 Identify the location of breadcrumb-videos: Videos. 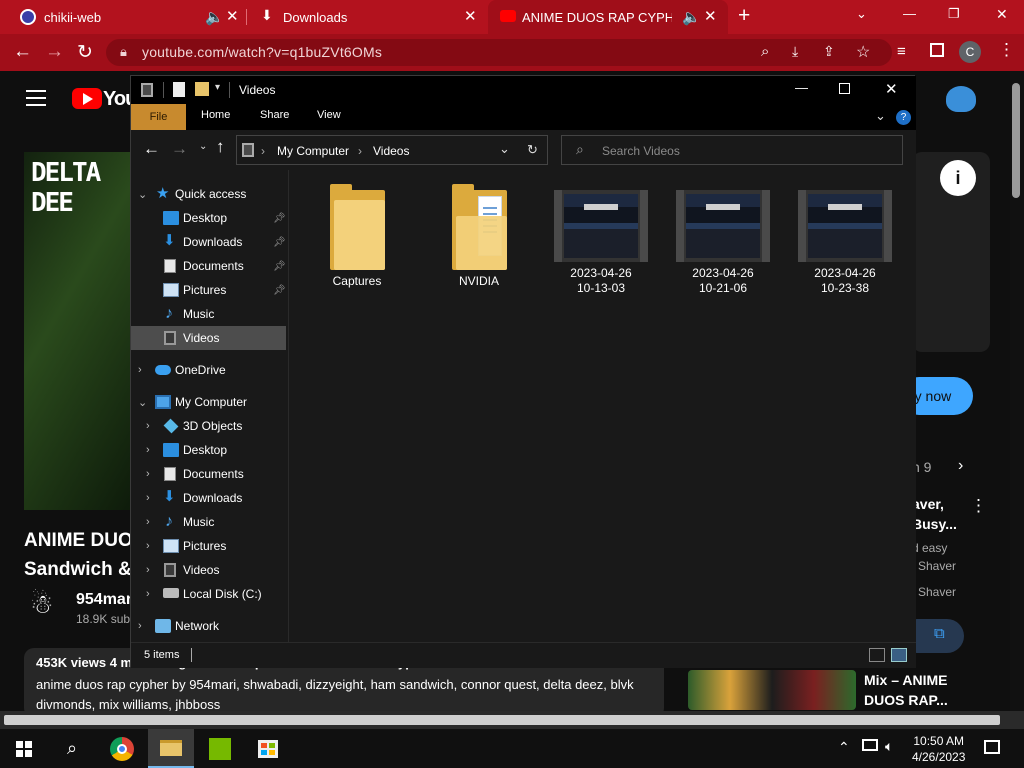
(391, 151).